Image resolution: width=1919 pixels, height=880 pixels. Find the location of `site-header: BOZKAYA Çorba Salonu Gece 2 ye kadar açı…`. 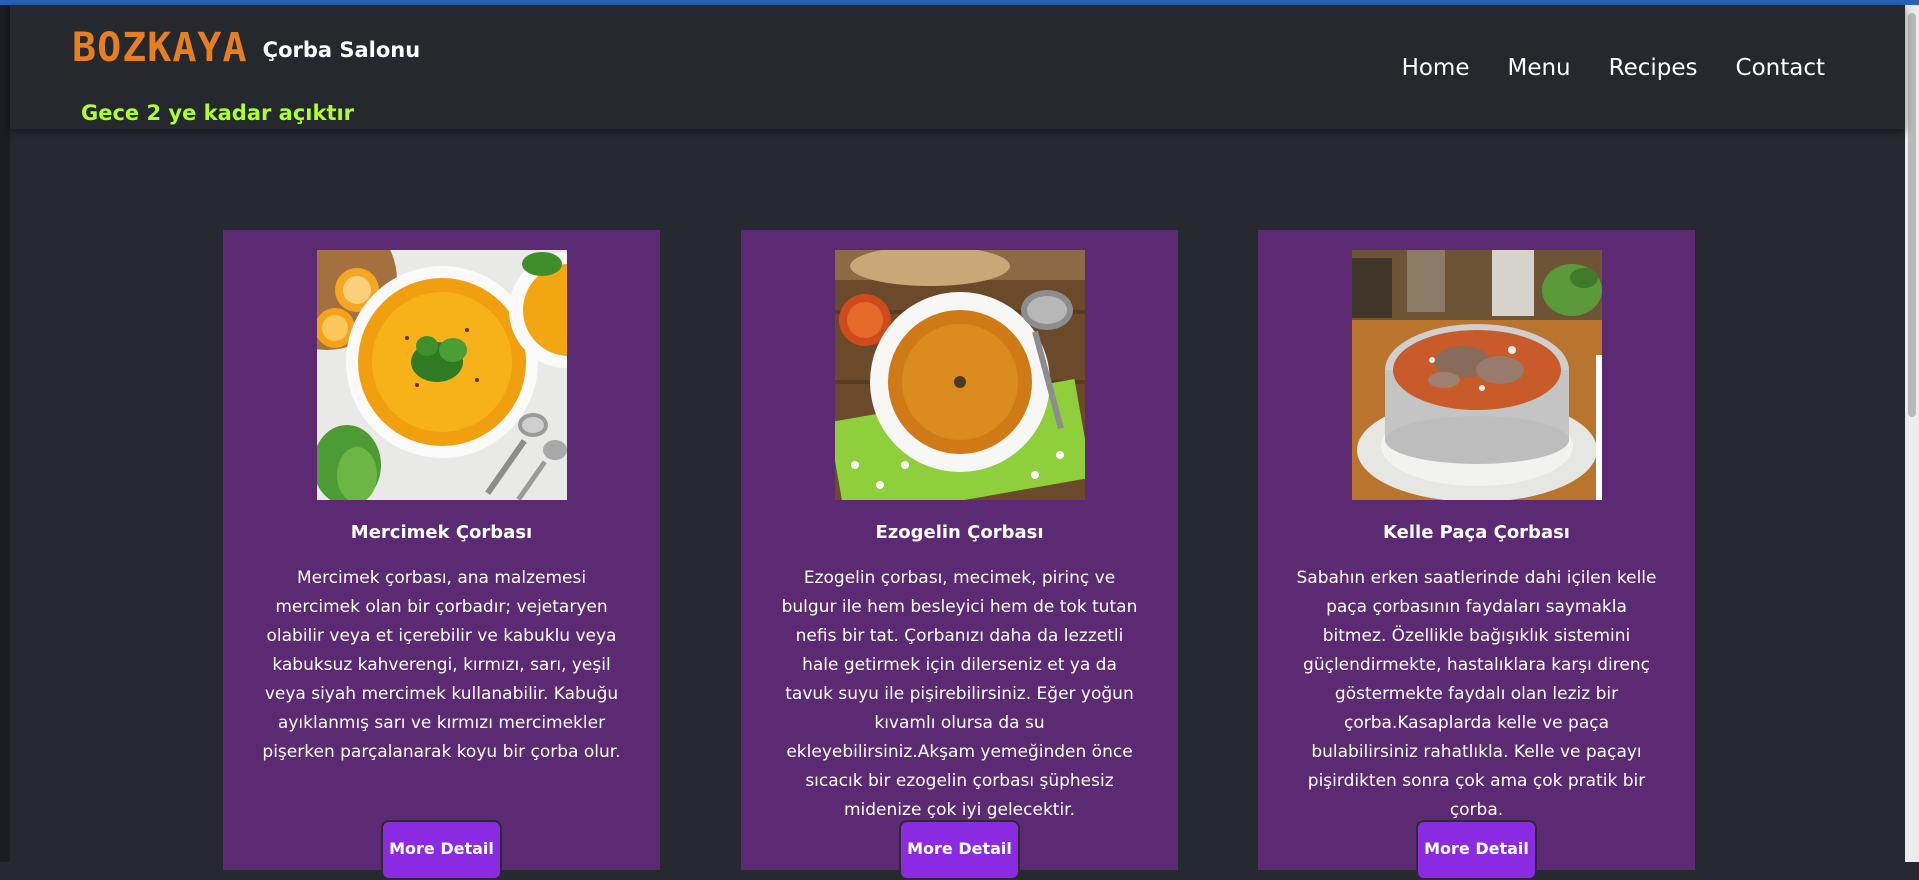

site-header: BOZKAYA Çorba Salonu Gece 2 ye kadar açı… is located at coordinates (957, 67).